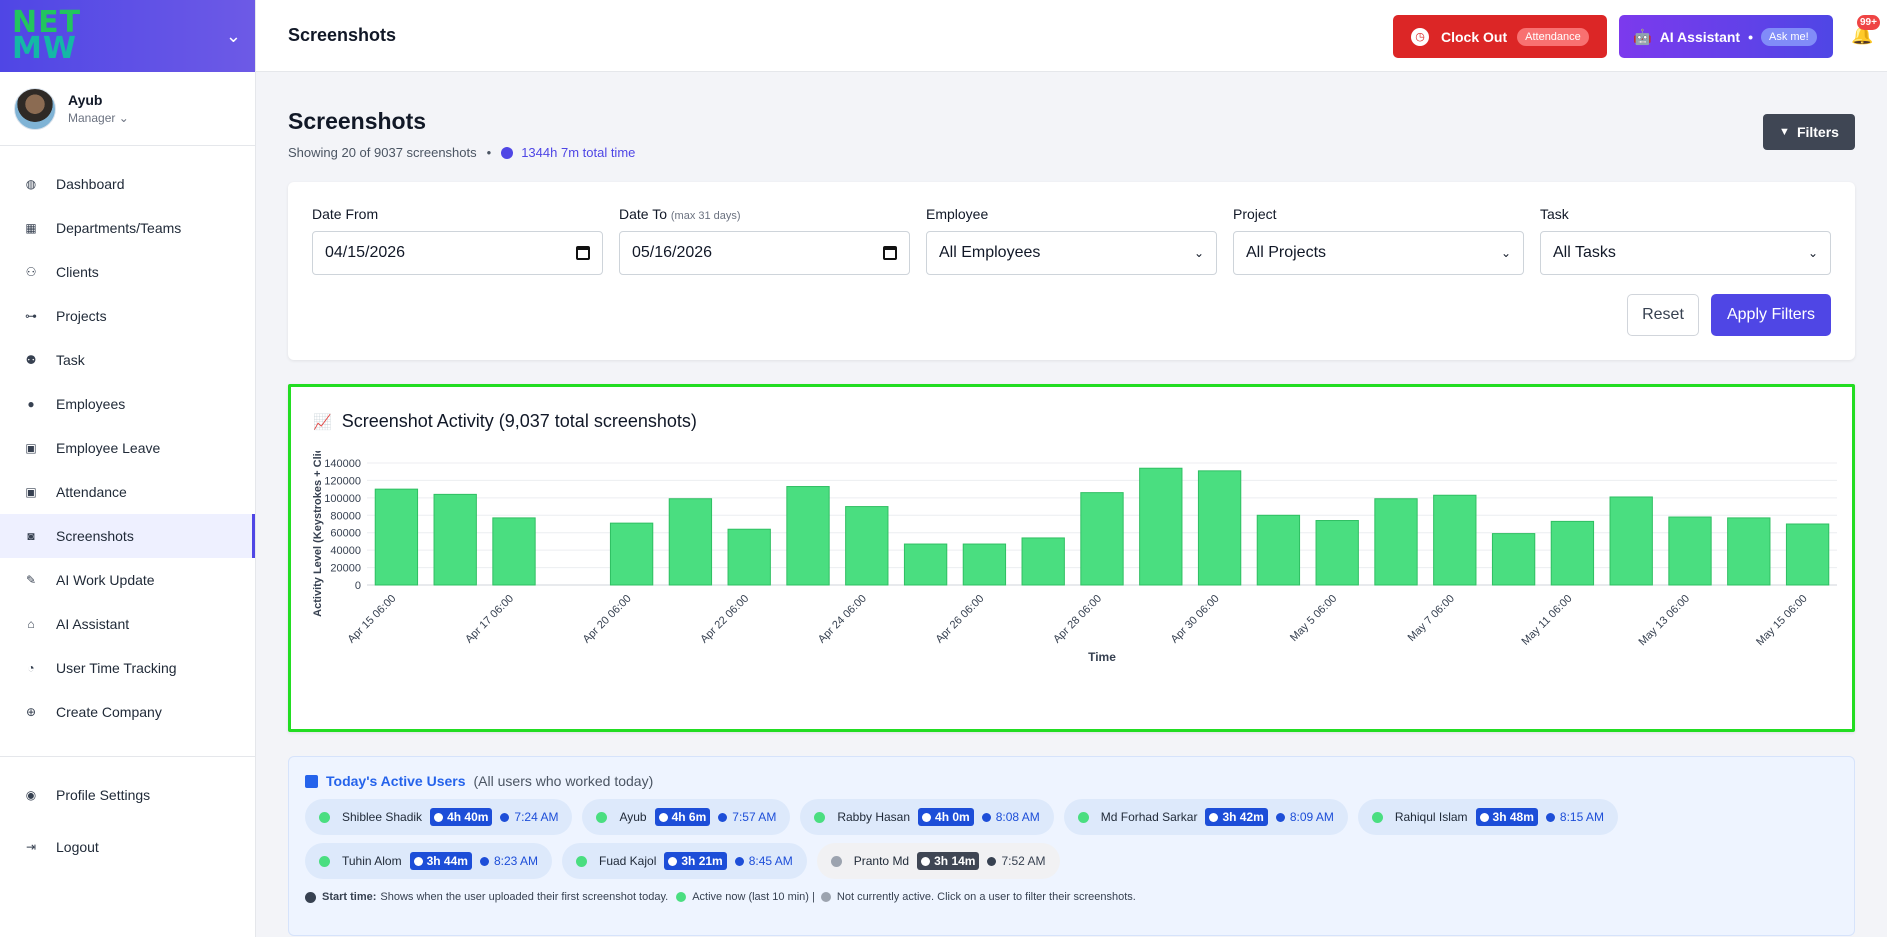  Describe the element at coordinates (1149, 817) in the screenshot. I see `user-name: Md Forhad Sarkar` at that location.